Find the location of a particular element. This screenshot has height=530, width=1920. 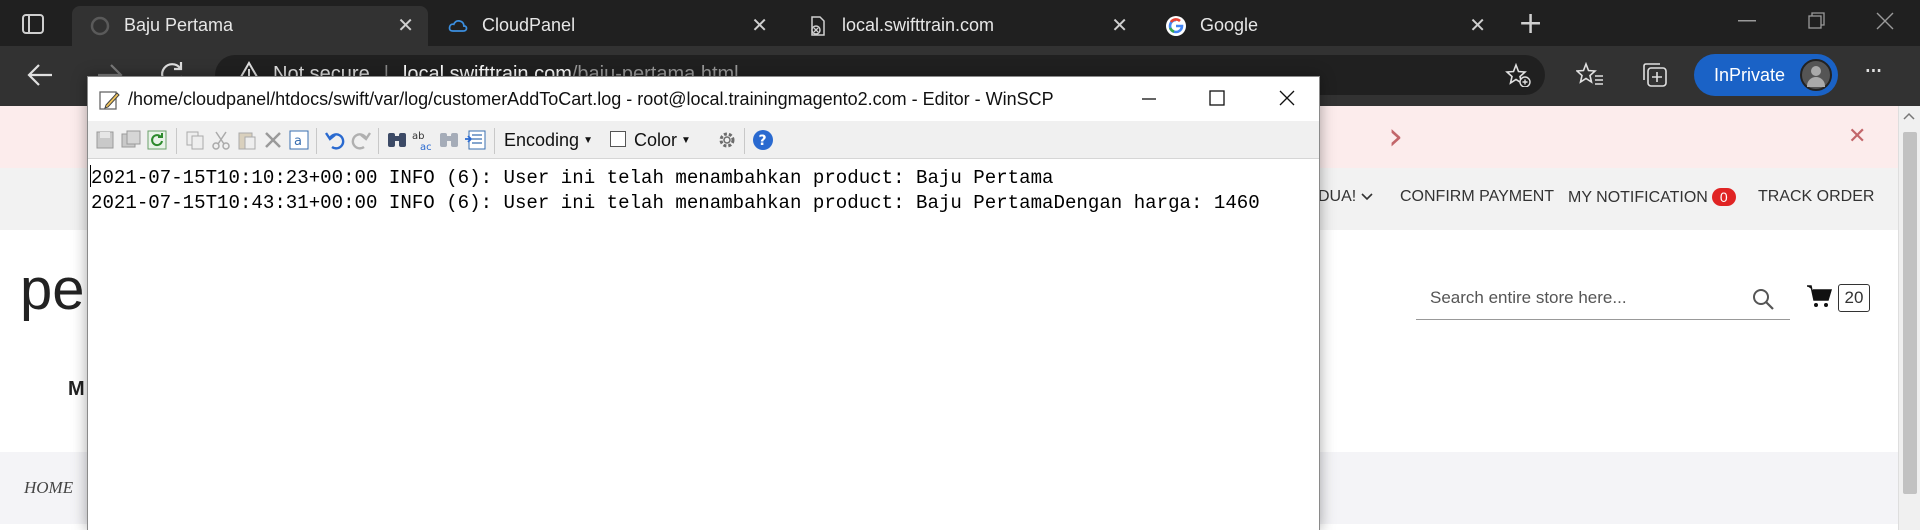

cart-count: 20 is located at coordinates (1854, 298).